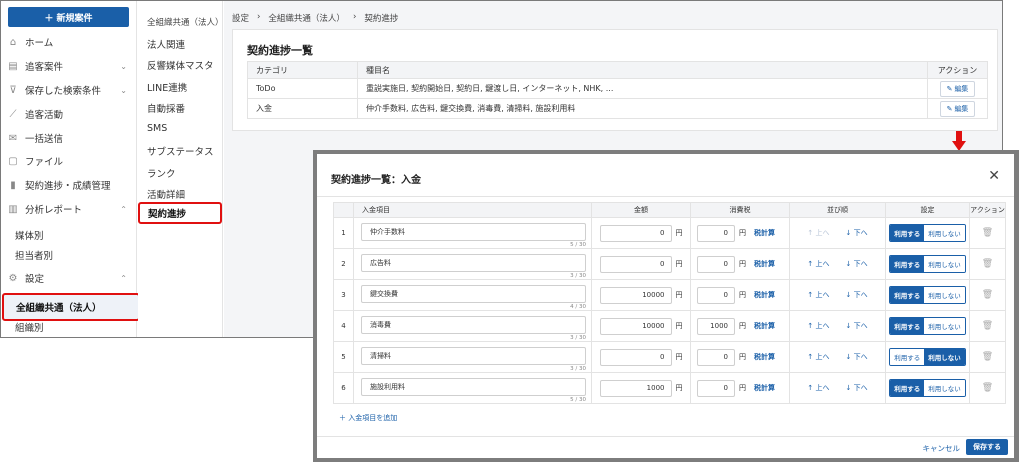 The image size is (1024, 462). What do you see at coordinates (343, 233) in the screenshot?
I see `row-number: 1` at bounding box center [343, 233].